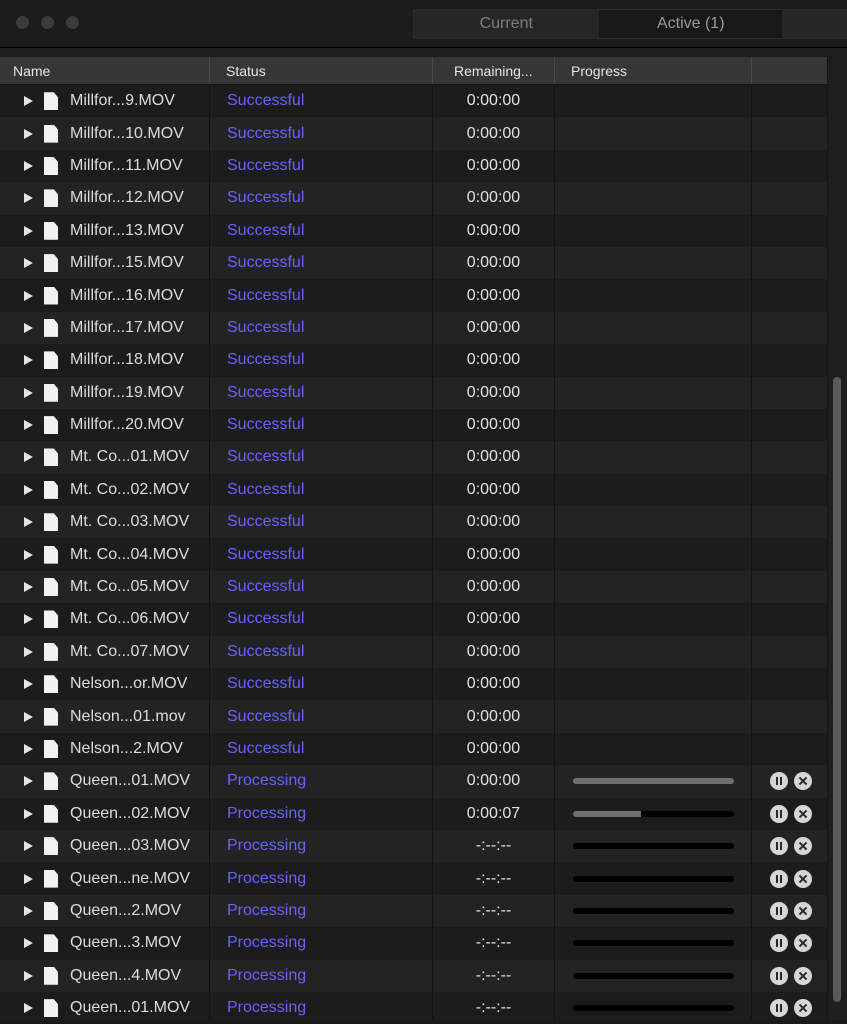 The height and width of the screenshot is (1024, 847). Describe the element at coordinates (413, 133) in the screenshot. I see `table-row: Millfor...10.MOV Successful 0:00:00` at that location.